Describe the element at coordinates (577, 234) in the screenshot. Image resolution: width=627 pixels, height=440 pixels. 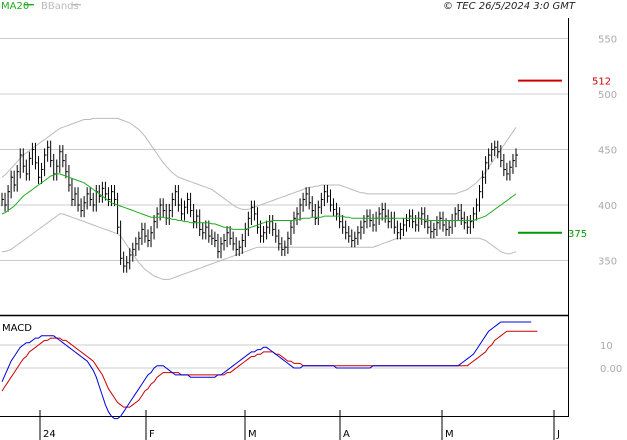
I see `level-label: 375` at that location.